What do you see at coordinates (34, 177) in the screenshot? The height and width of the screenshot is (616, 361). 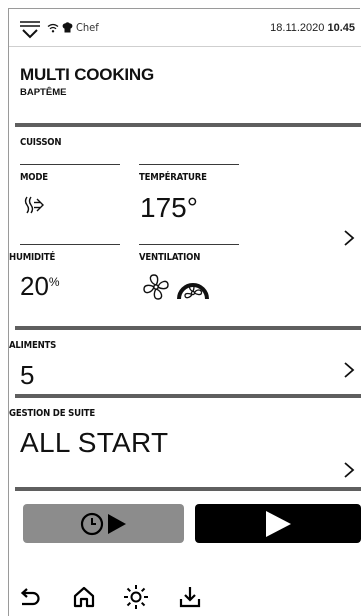 I see `mode-label: MODE` at bounding box center [34, 177].